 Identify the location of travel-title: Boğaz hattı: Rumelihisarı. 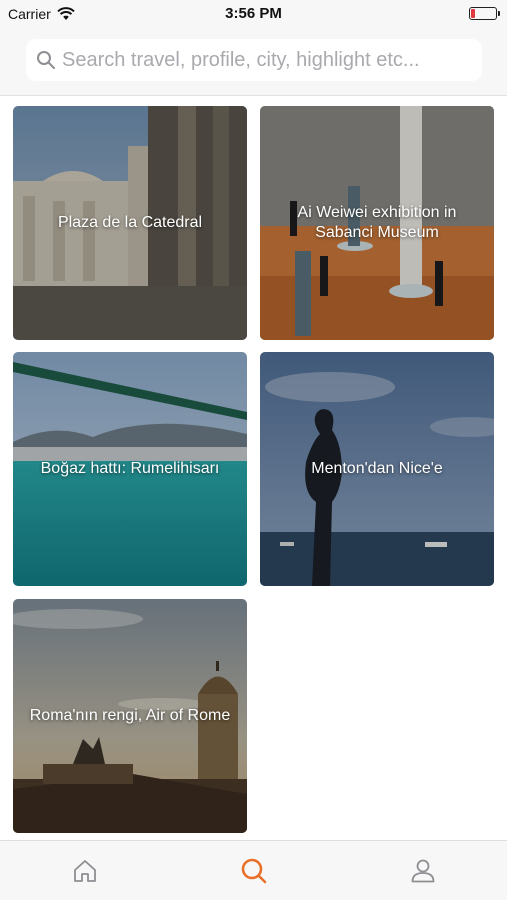
(130, 468).